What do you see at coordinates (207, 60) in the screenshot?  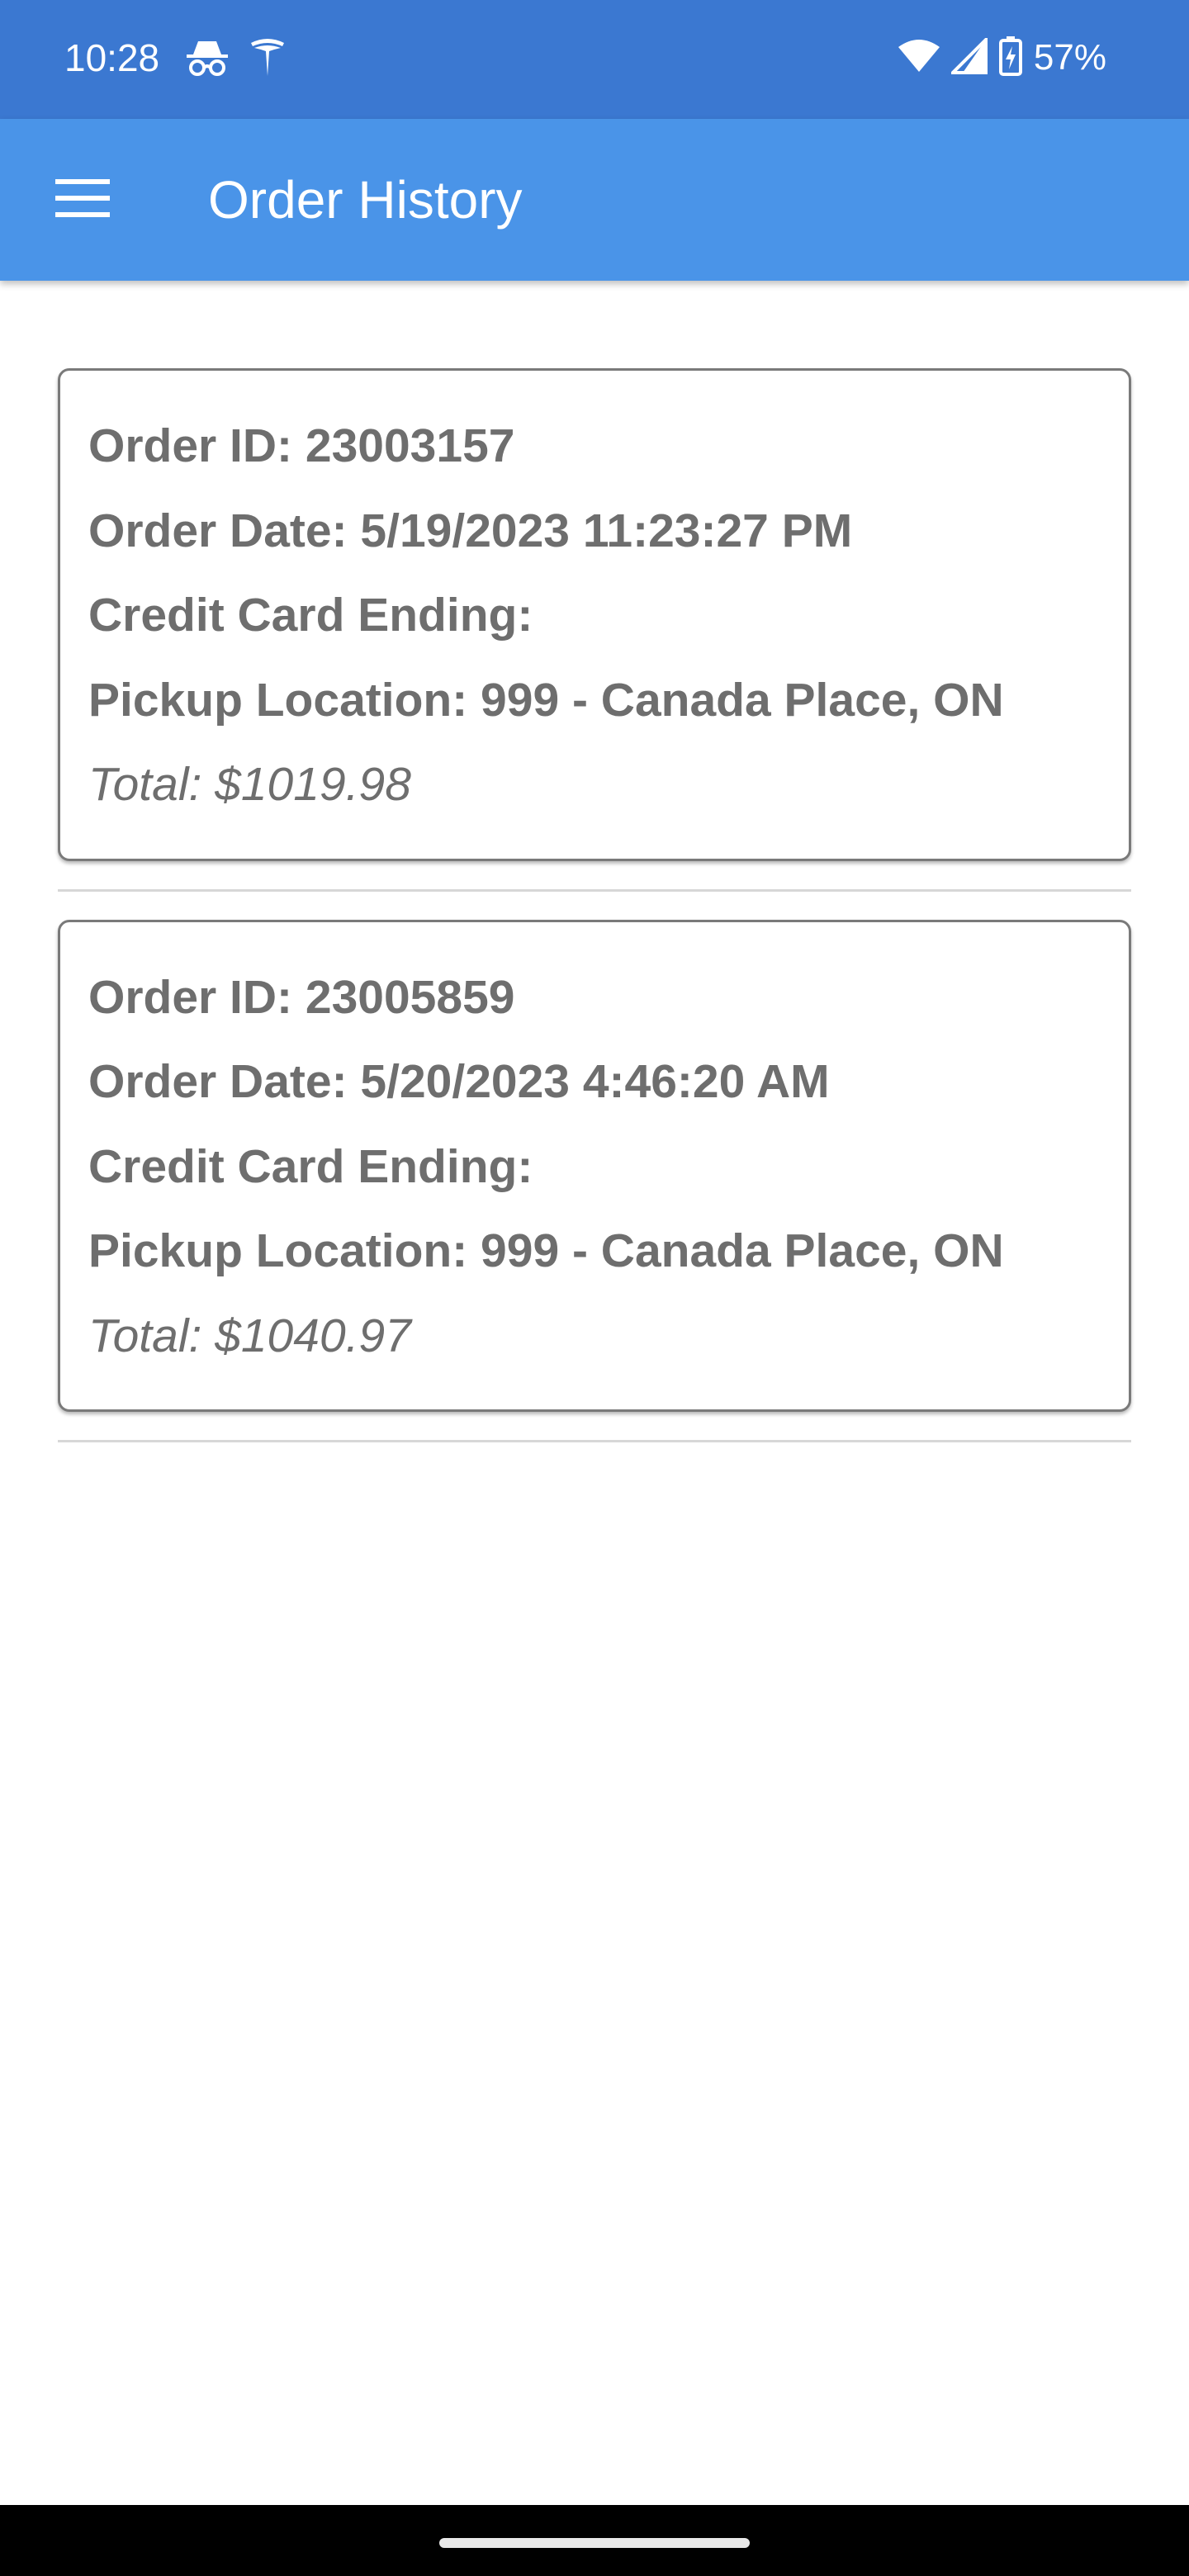 I see `incognito-icon` at bounding box center [207, 60].